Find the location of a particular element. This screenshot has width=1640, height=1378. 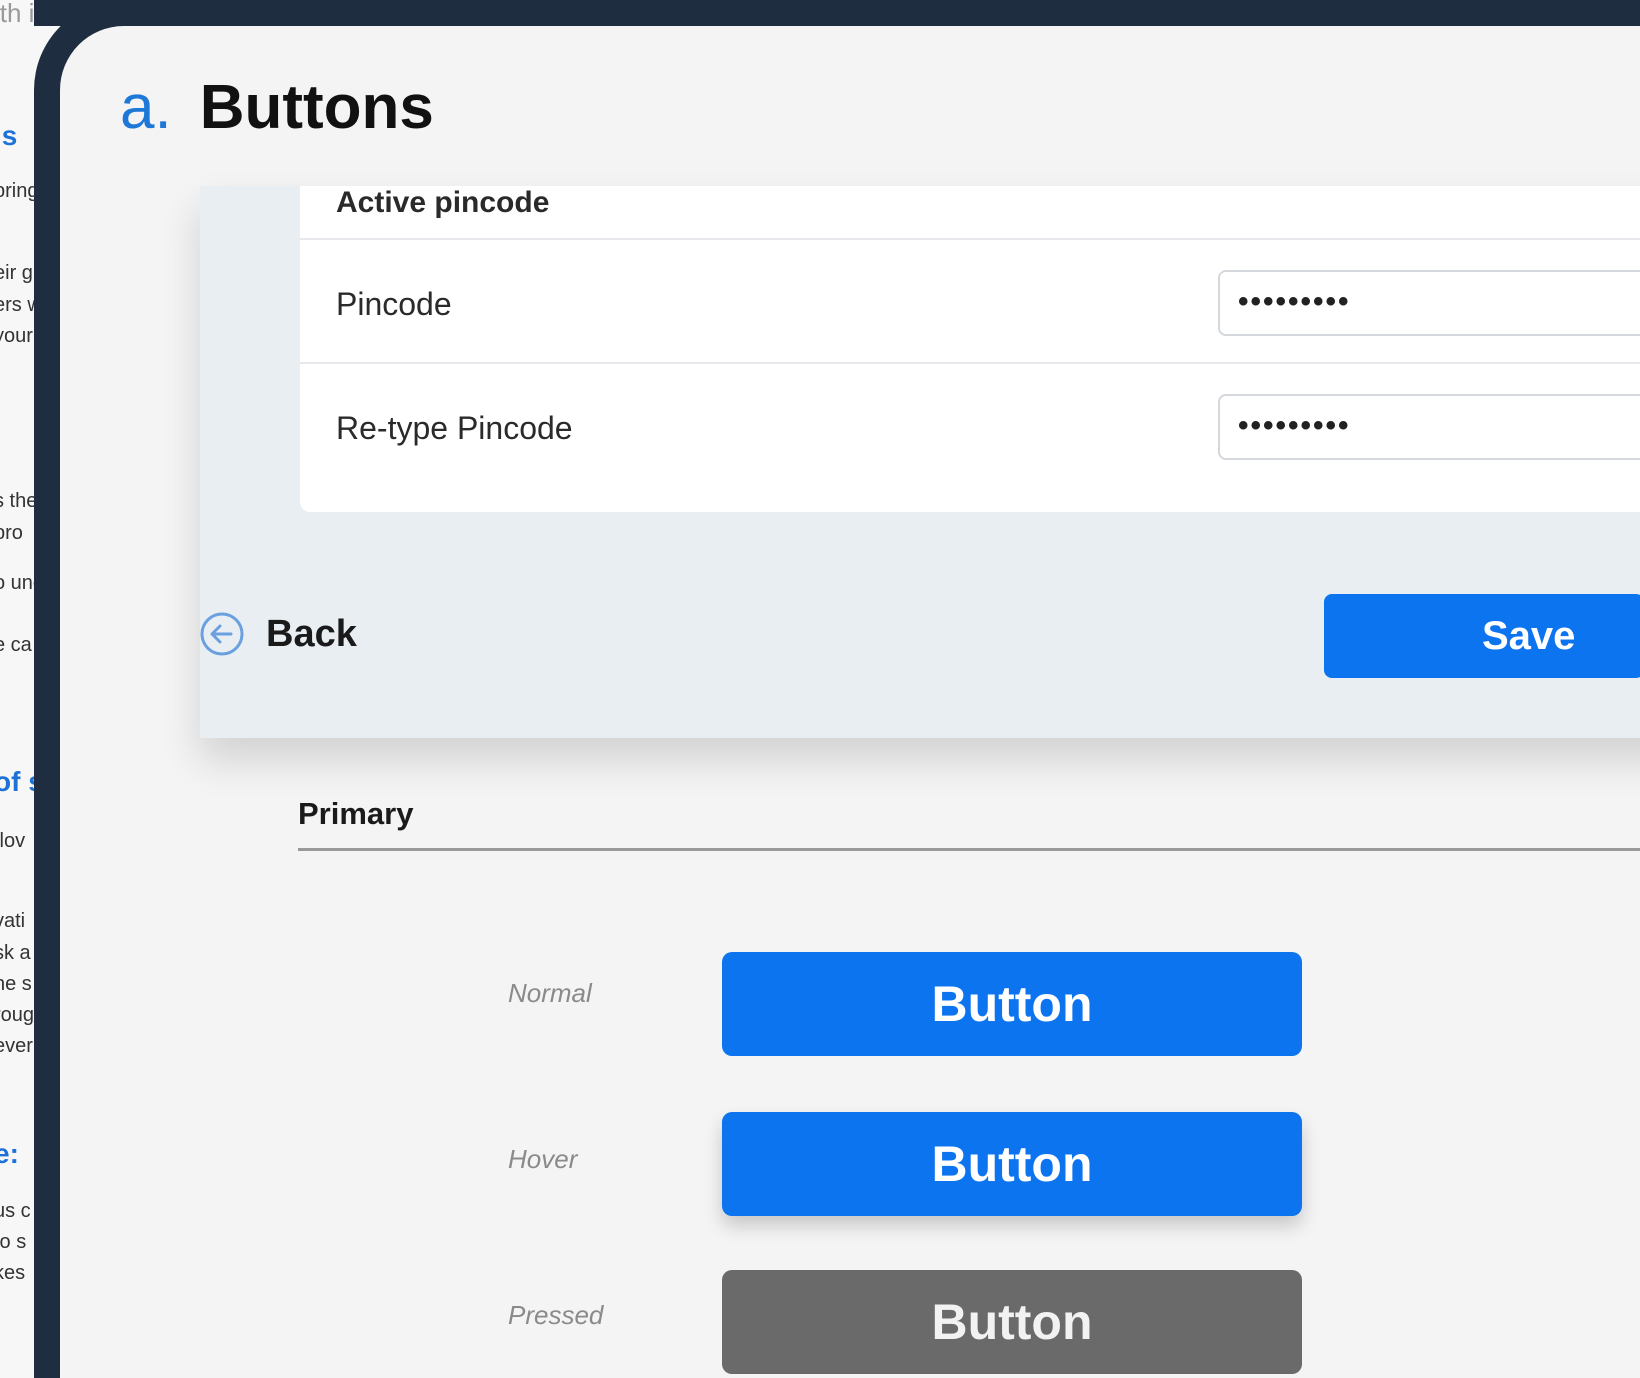

page-title: Buttons is located at coordinates (316, 107).